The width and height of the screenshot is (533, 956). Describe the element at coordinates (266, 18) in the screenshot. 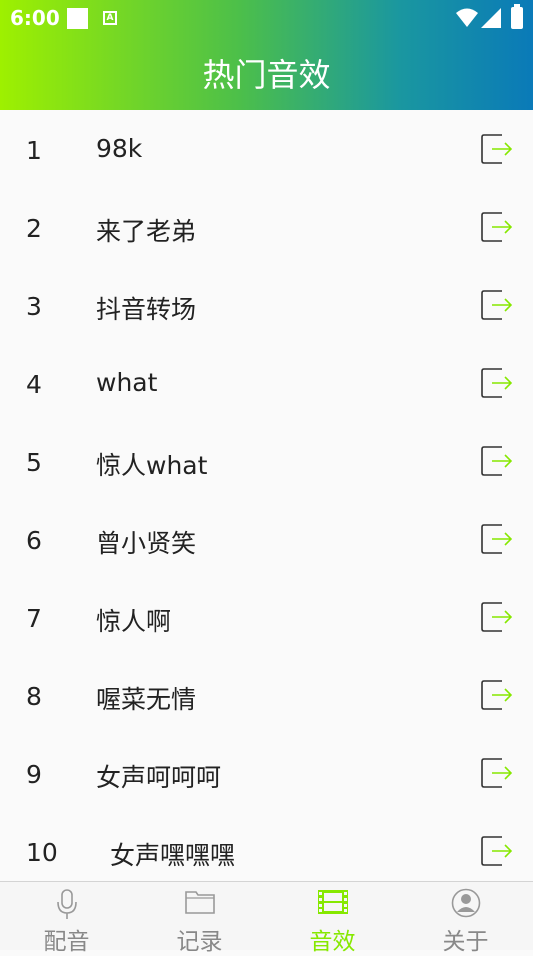

I see `status-bar: 6:00 A` at that location.